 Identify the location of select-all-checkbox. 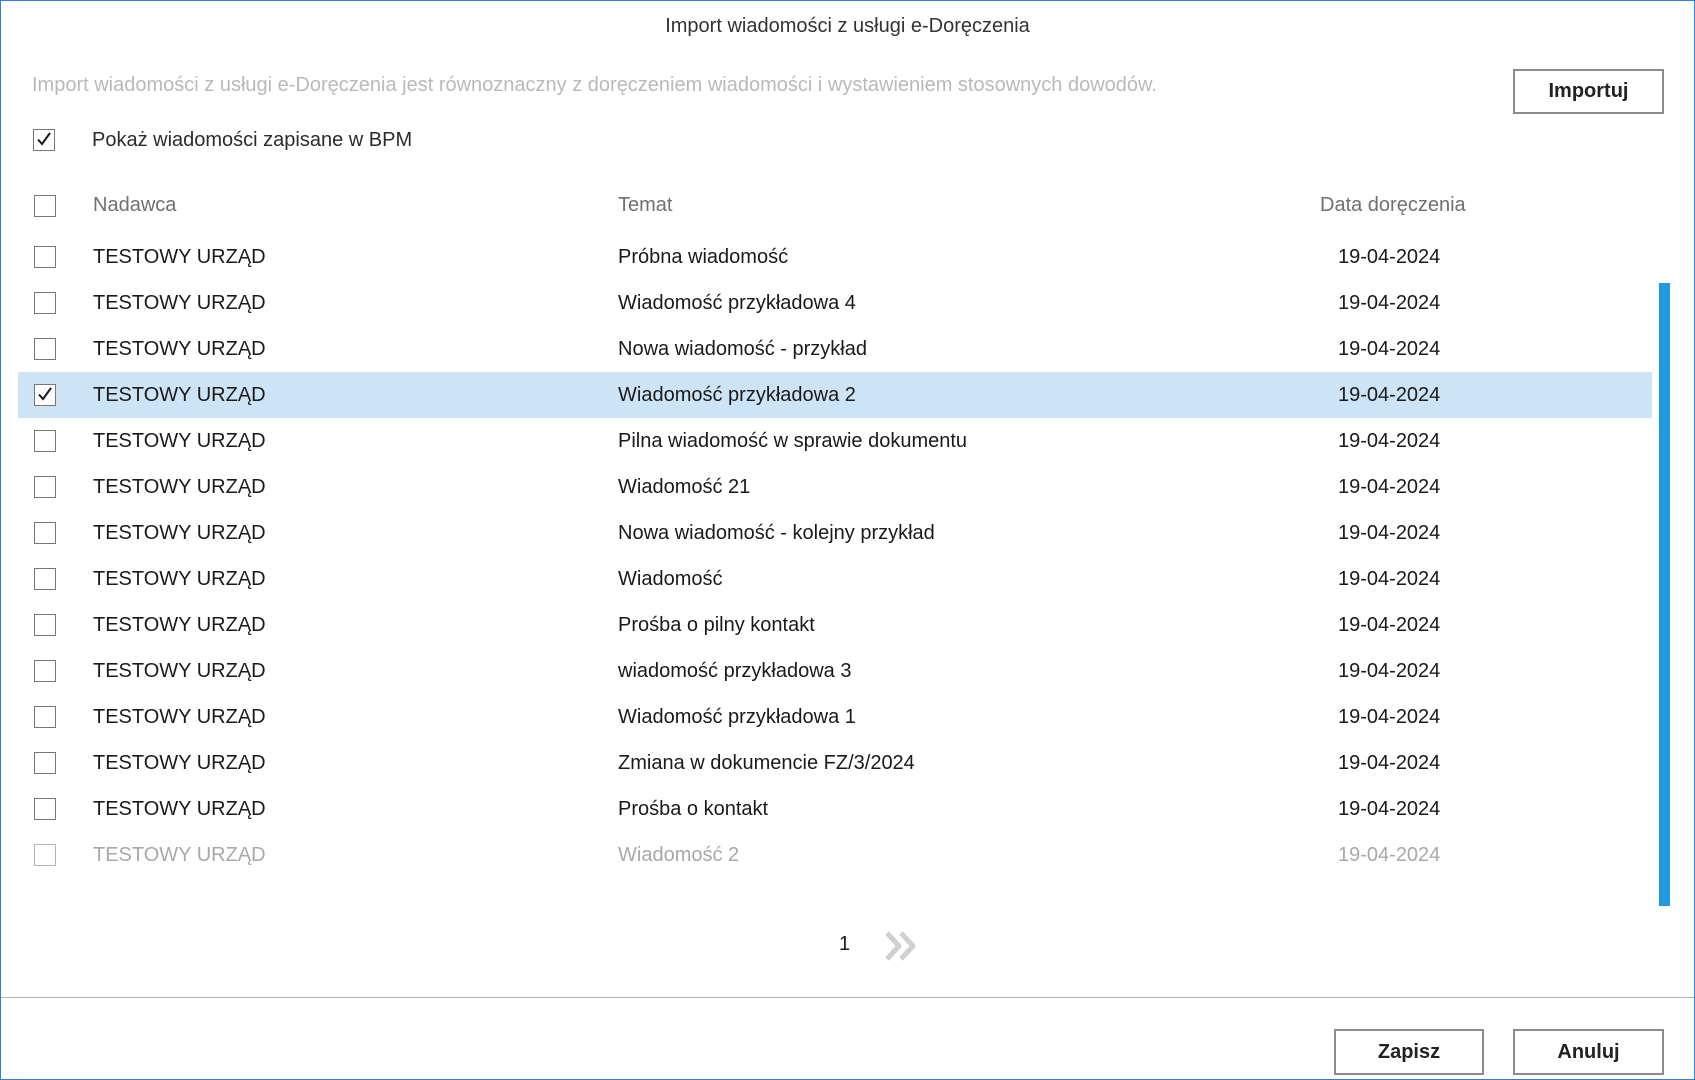
(45, 206).